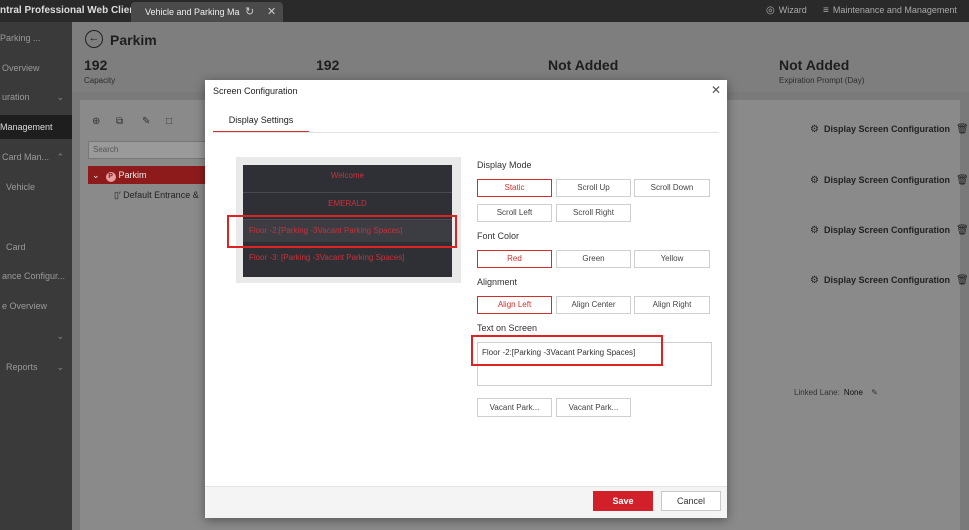 The height and width of the screenshot is (530, 969). What do you see at coordinates (36, 97) in the screenshot?
I see `sidebar-item-configuration: uration ⌄` at bounding box center [36, 97].